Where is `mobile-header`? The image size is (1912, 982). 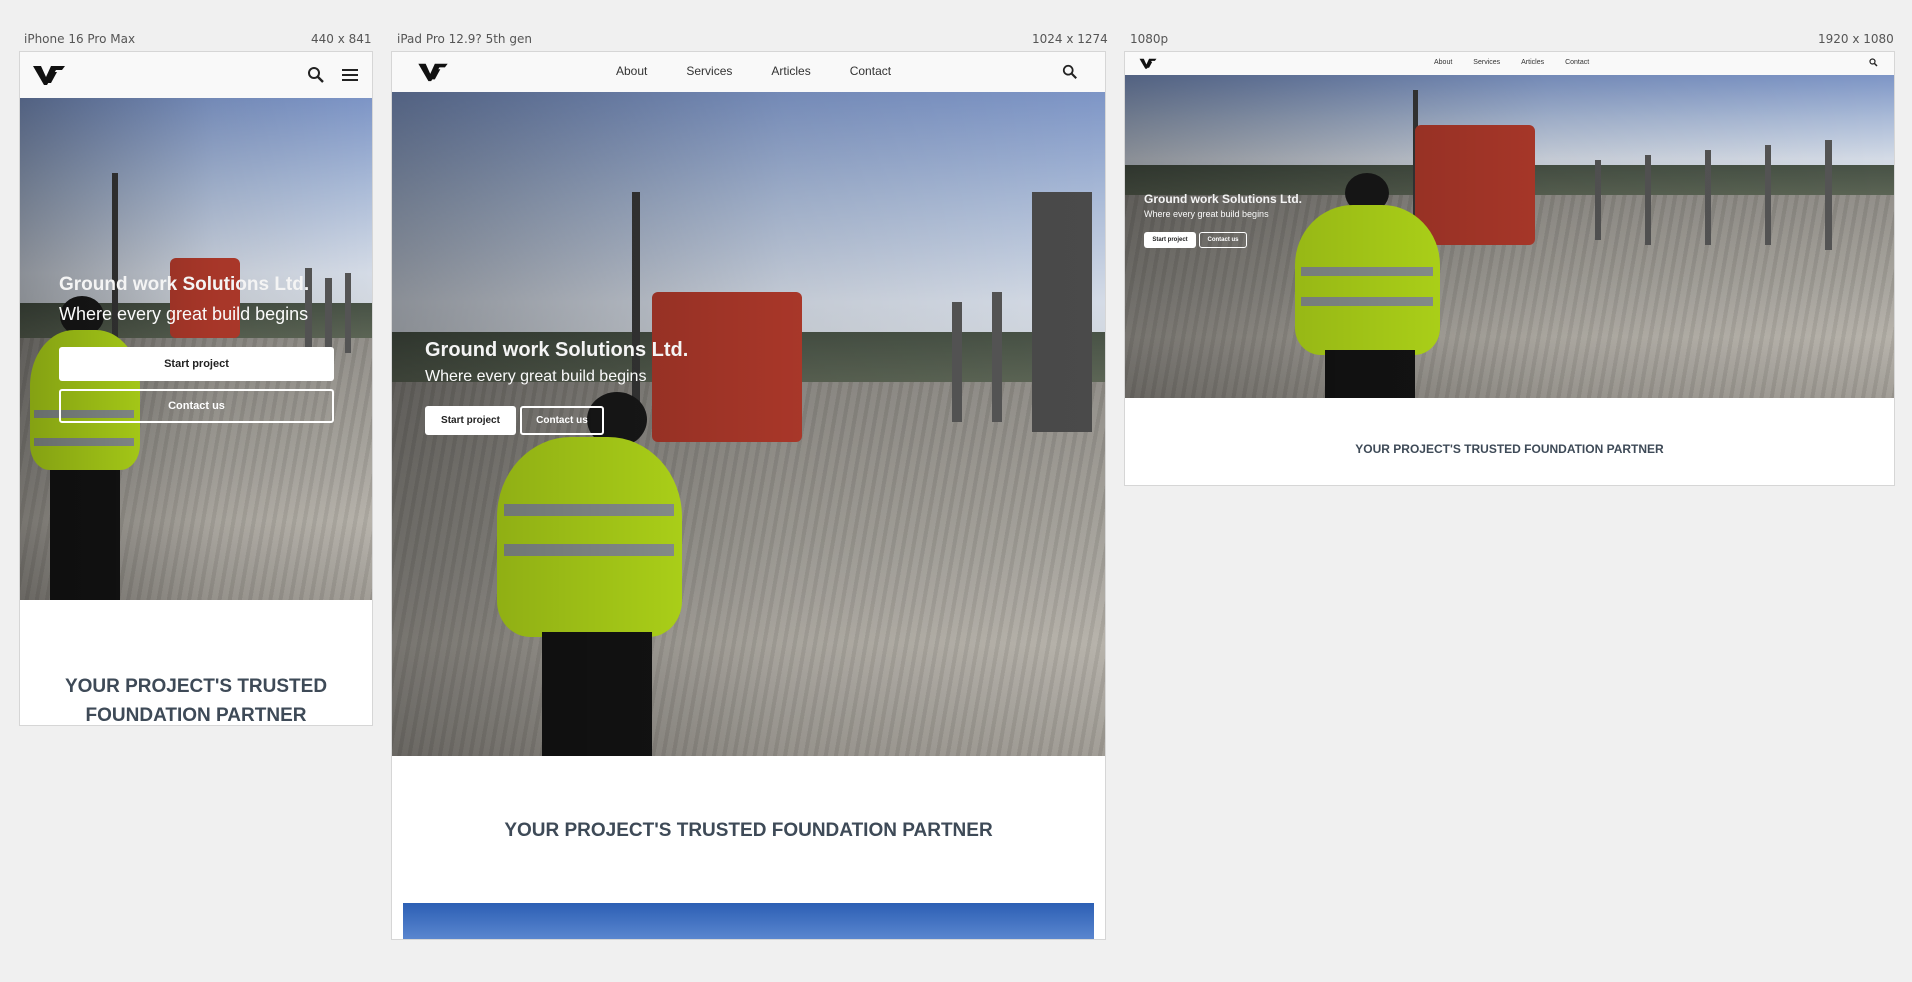
mobile-header is located at coordinates (196, 75).